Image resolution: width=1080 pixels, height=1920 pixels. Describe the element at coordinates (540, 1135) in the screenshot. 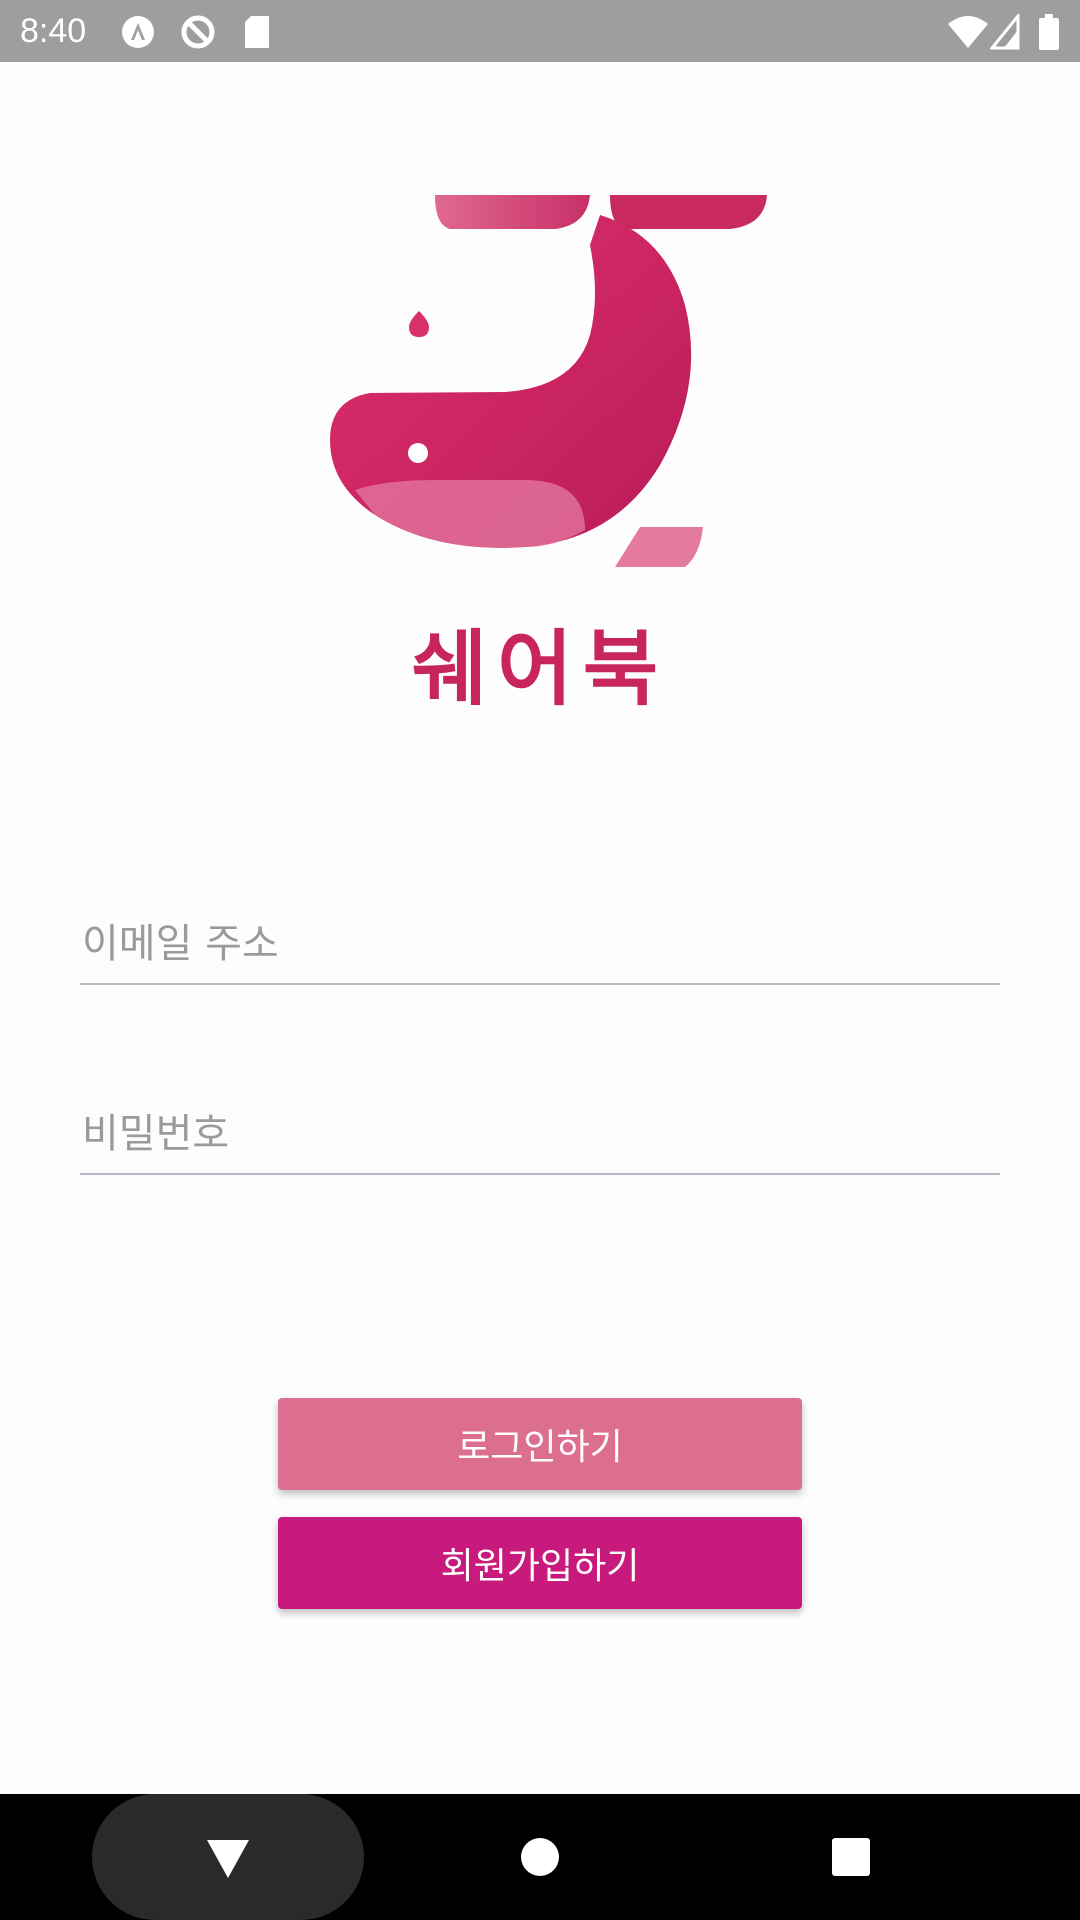

I see `password-field` at that location.